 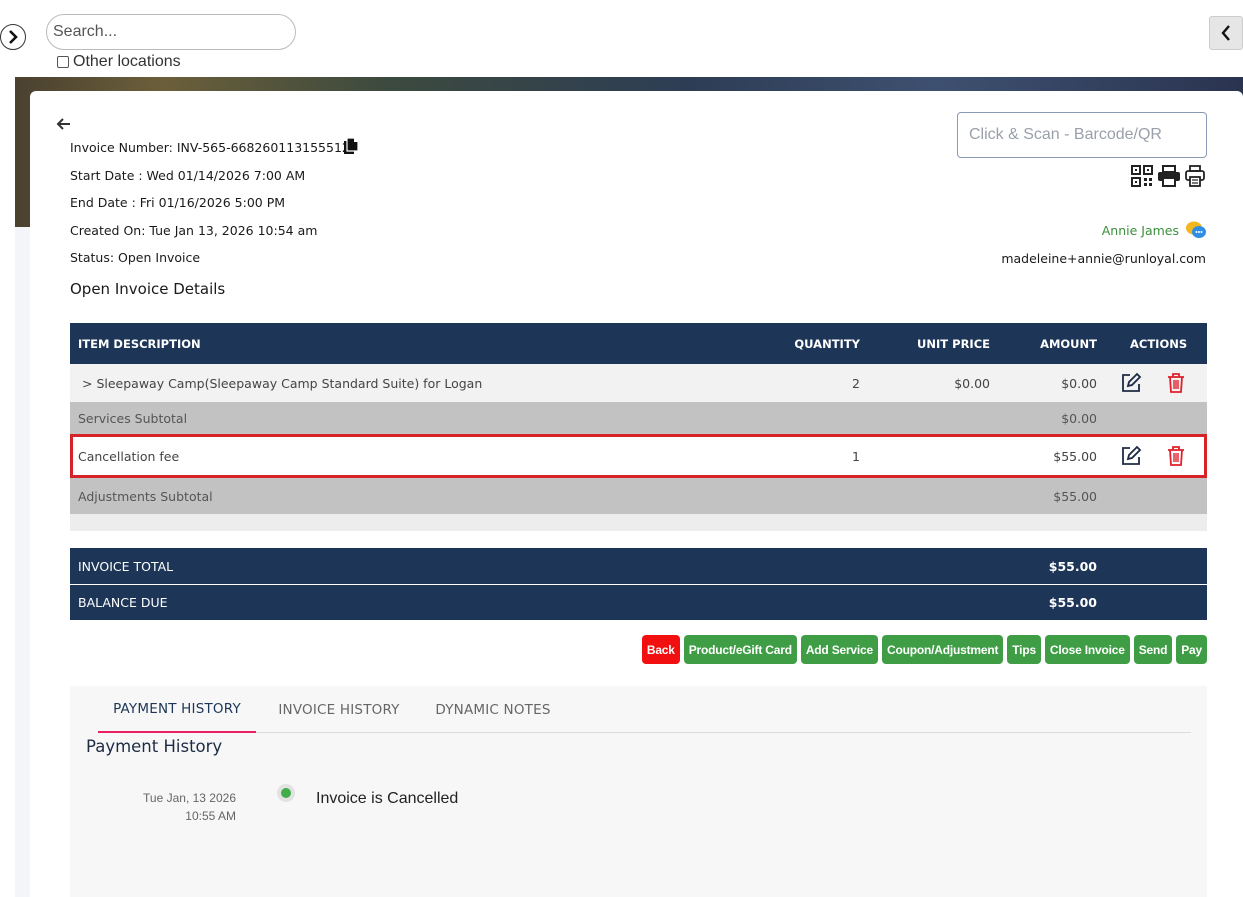 I want to click on history-timestamp: Tue Jan, 13 2026 10:55 AM, so click(x=189, y=807).